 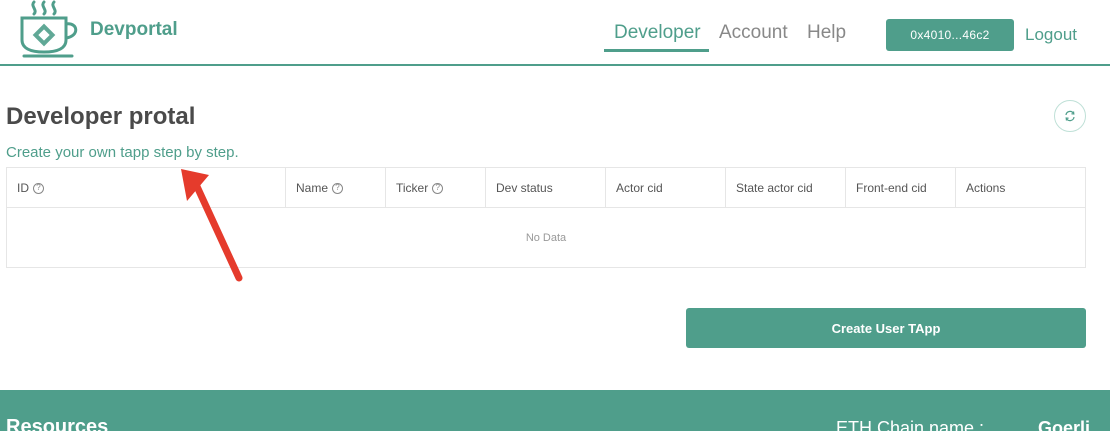 I want to click on column-header-label: Dev status, so click(x=524, y=188).